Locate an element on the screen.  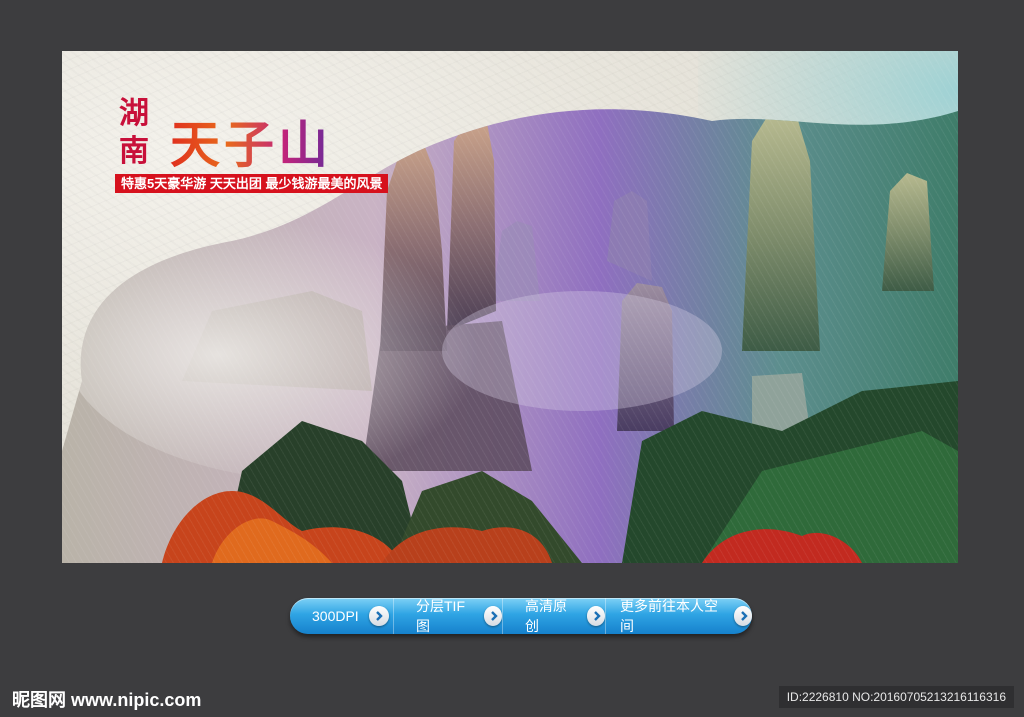
province-char-1: 湖 is located at coordinates (134, 113).